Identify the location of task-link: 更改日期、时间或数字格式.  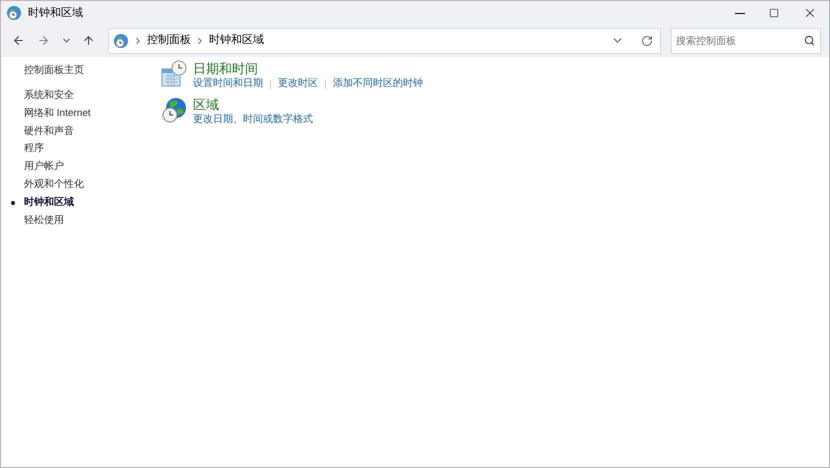
(253, 120).